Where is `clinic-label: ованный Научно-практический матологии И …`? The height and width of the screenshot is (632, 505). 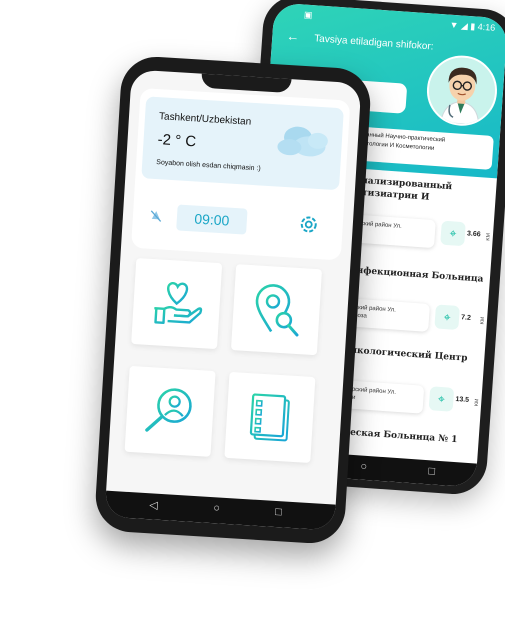 clinic-label: ованный Научно-практический матологии И … is located at coordinates (422, 148).